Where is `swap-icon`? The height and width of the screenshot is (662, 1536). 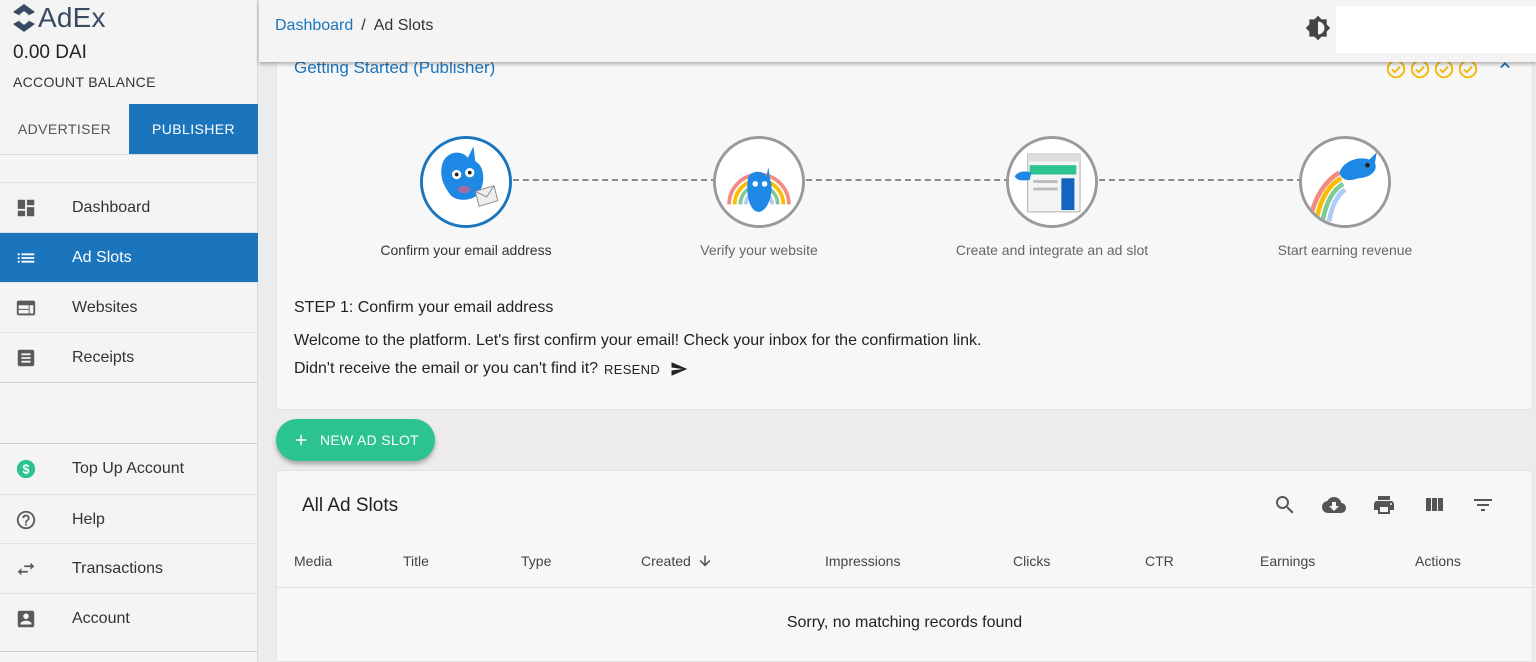 swap-icon is located at coordinates (26, 569).